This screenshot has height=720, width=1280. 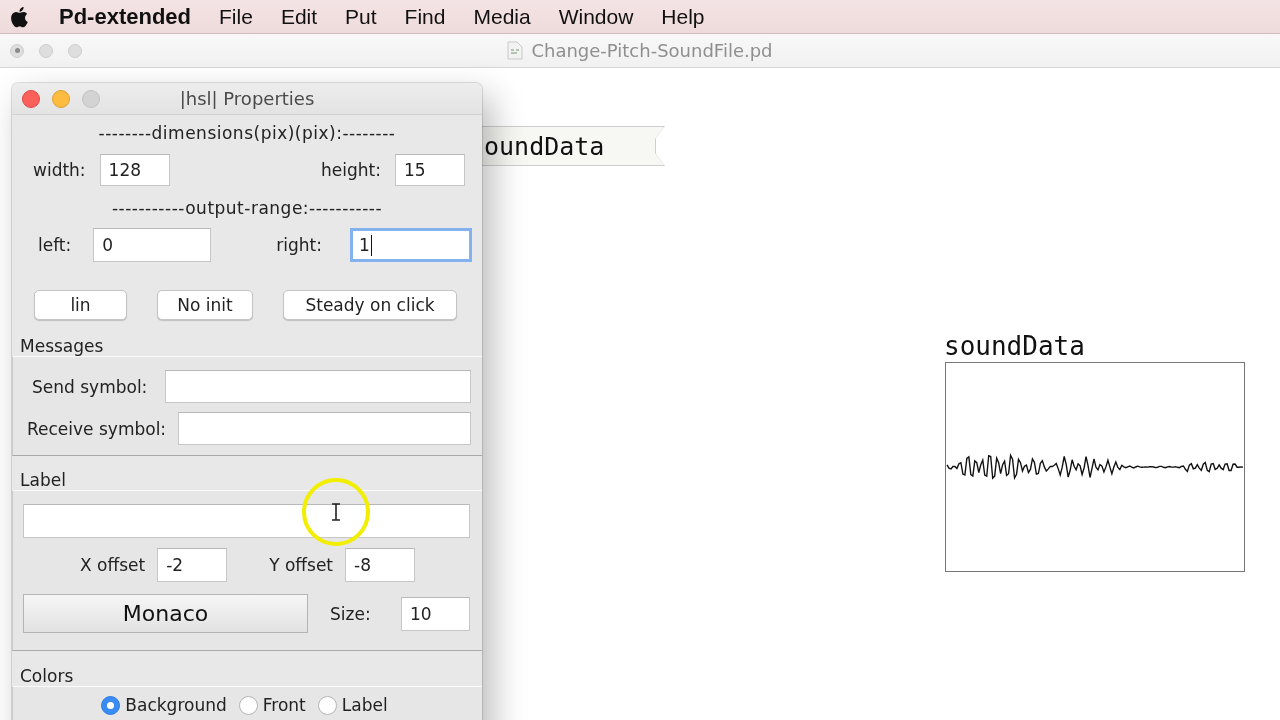 What do you see at coordinates (112, 565) in the screenshot?
I see `field-label: X offset` at bounding box center [112, 565].